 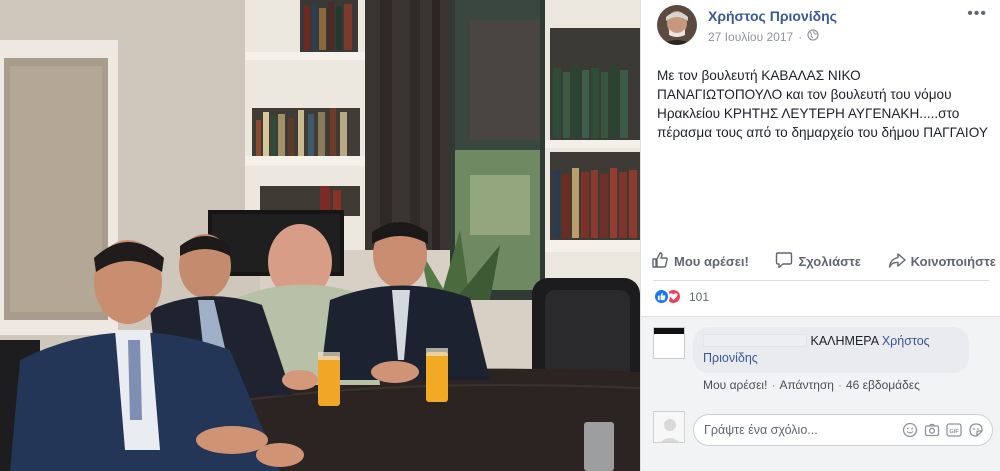 I want to click on post-meta: 27 Ιουλίου 2017 ·, so click(x=763, y=36).